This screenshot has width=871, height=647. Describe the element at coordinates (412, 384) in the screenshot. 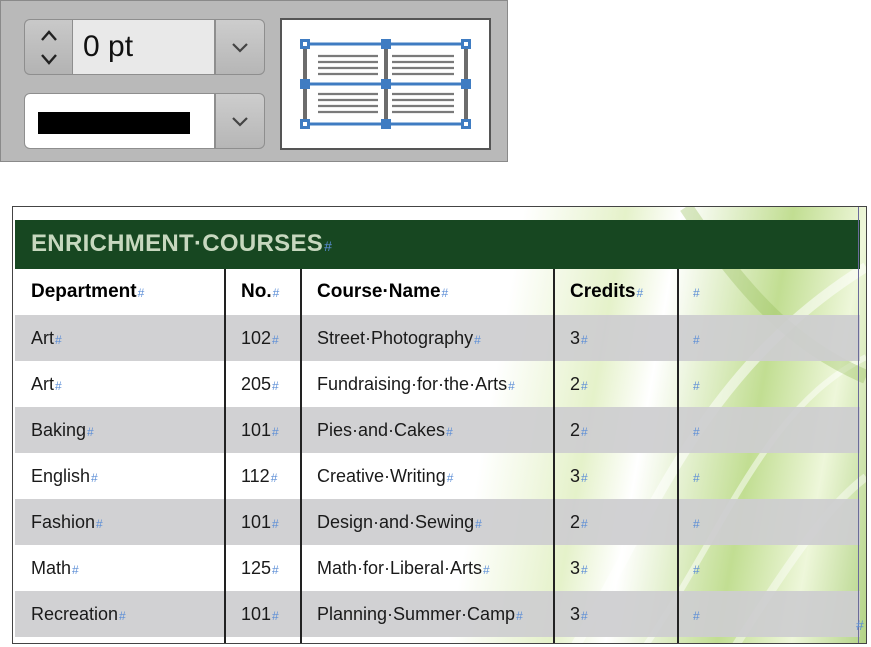

I see `cell-text: Fundraising·for·the·Arts` at that location.